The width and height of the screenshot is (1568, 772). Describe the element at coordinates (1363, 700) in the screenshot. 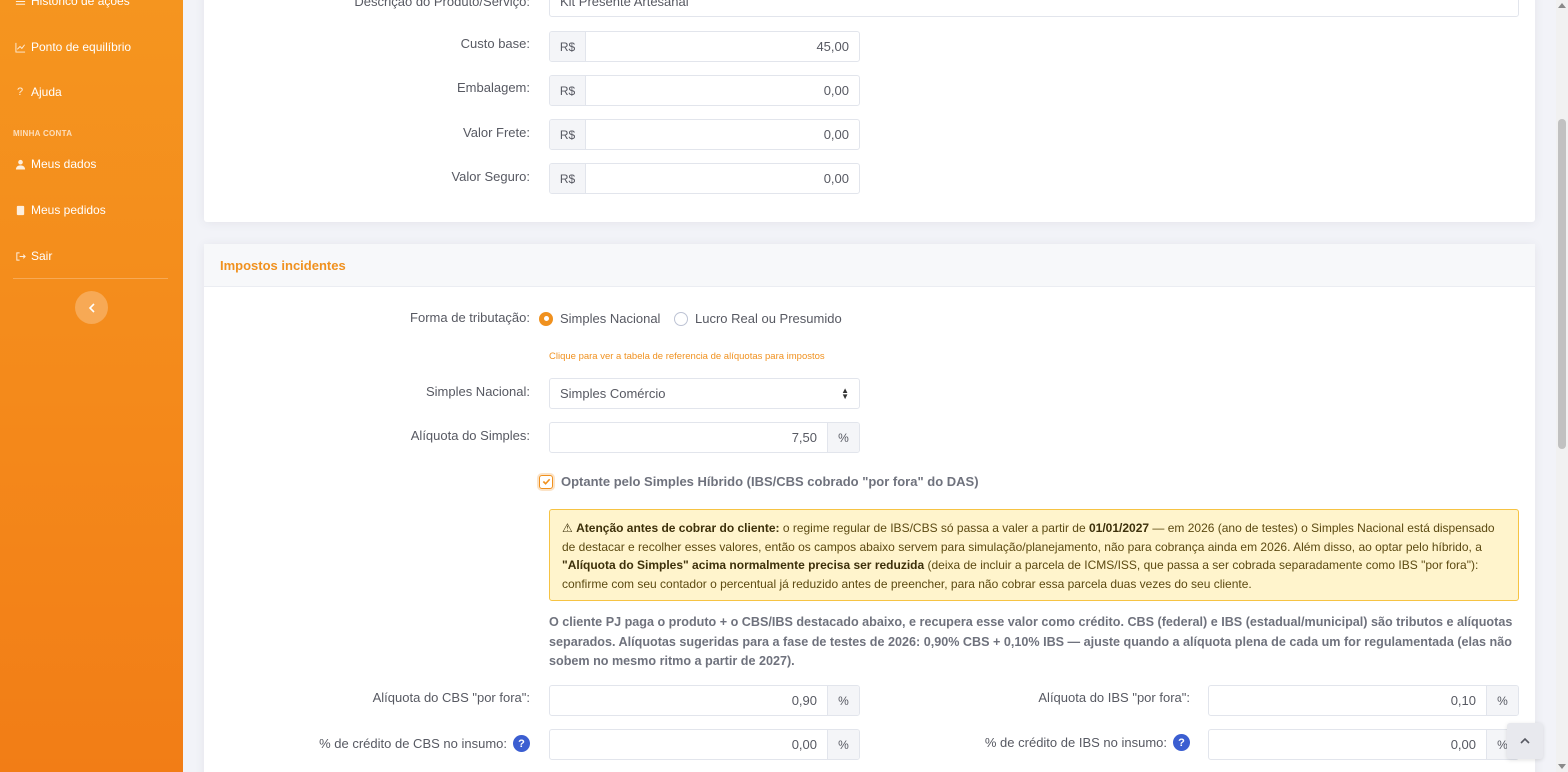

I see `ibs-input: 0,10 %` at that location.